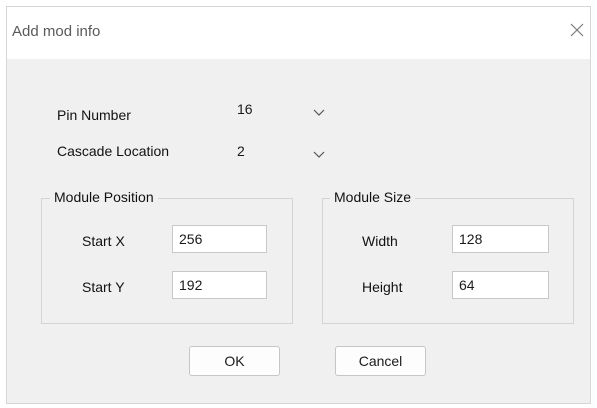 This screenshot has height=408, width=597. Describe the element at coordinates (113, 151) in the screenshot. I see `cascade-location-label: Cascade Location` at that location.